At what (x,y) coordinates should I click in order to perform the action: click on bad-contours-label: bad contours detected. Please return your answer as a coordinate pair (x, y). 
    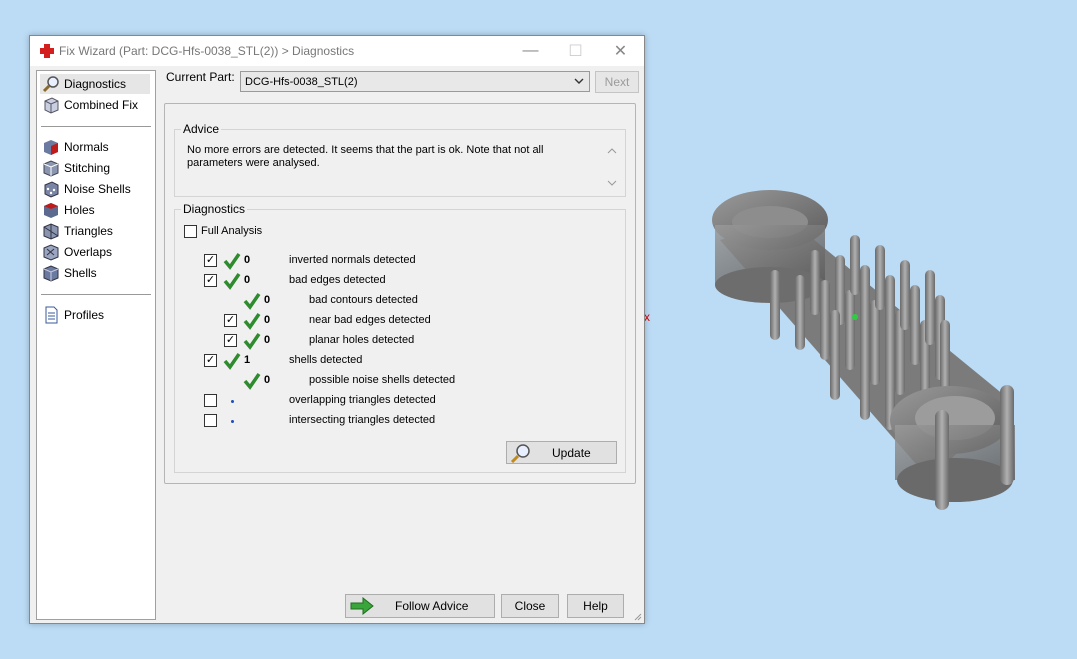
    Looking at the image, I should click on (363, 300).